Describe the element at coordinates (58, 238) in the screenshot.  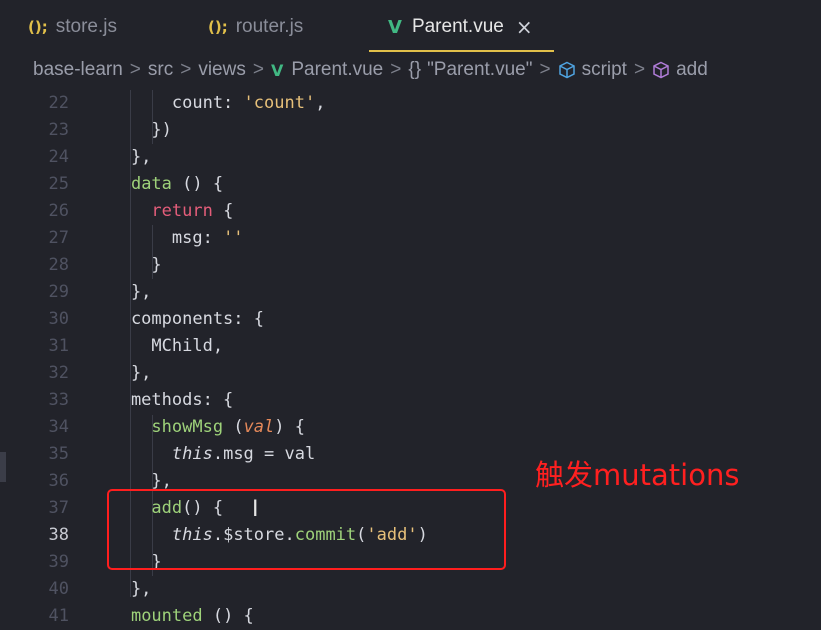
I see `line-number: 27` at that location.